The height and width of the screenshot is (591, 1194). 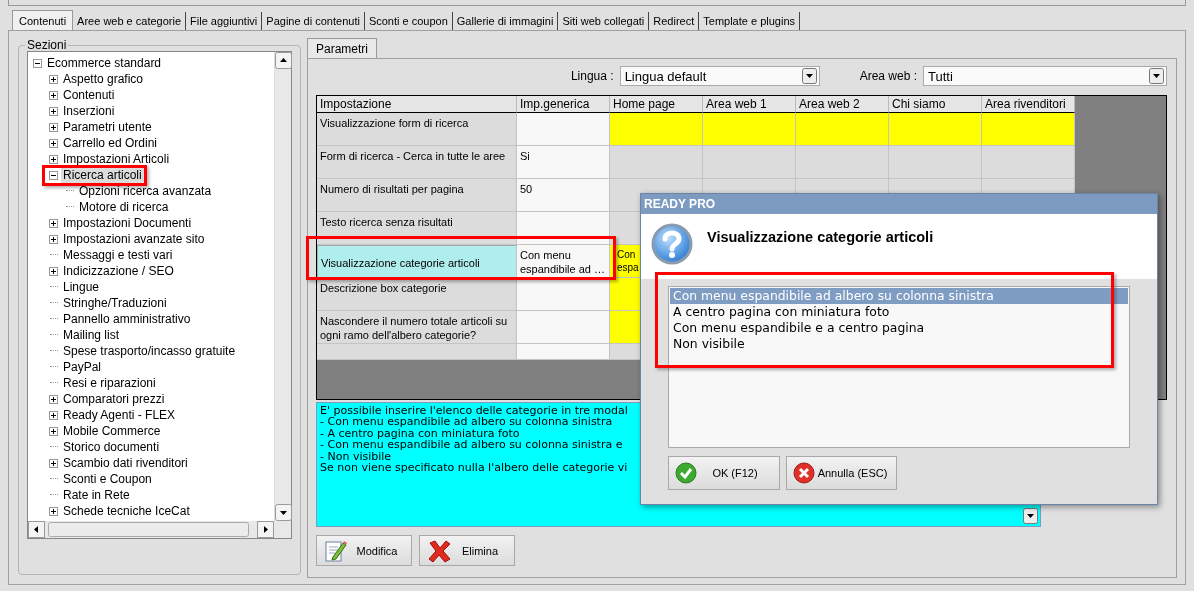 I want to click on field-label: Lingua :, so click(x=592, y=76).